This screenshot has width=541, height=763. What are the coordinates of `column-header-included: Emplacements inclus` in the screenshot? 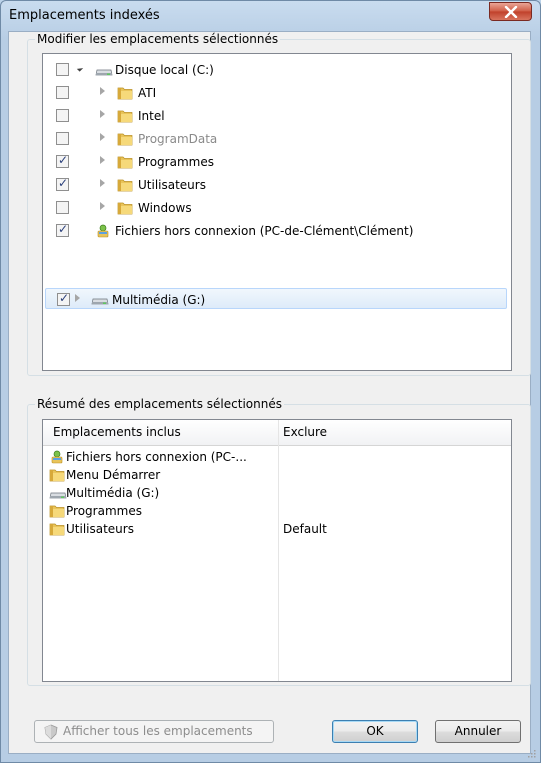 It's located at (117, 432).